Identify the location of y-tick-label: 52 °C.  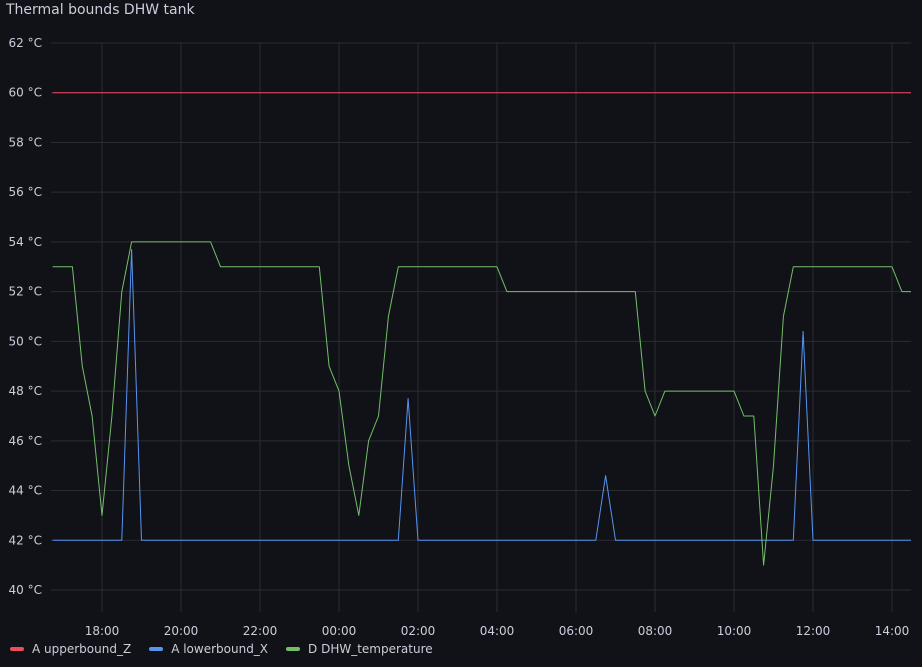
(25, 292).